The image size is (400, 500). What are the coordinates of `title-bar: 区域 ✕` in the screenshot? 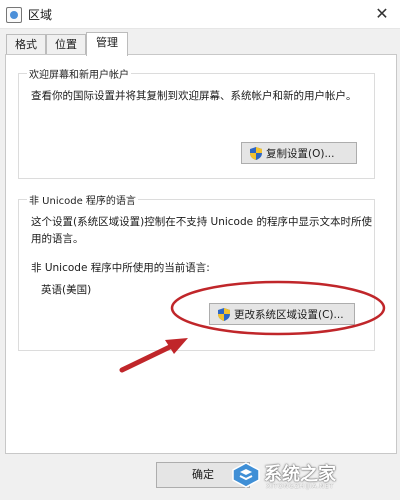 It's located at (200, 14).